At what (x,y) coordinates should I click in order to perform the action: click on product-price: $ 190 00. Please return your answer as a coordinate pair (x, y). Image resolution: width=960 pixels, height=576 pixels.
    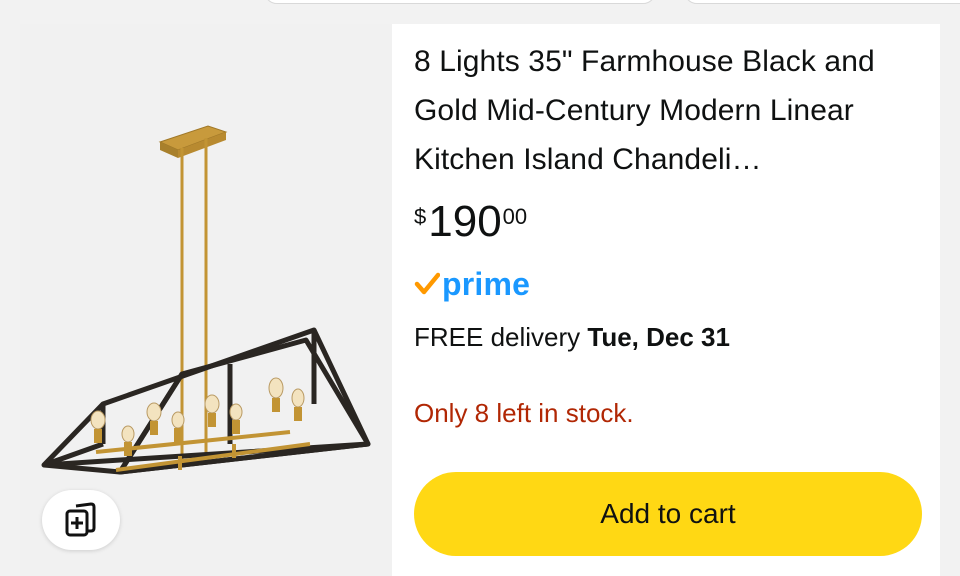
    Looking at the image, I should click on (470, 222).